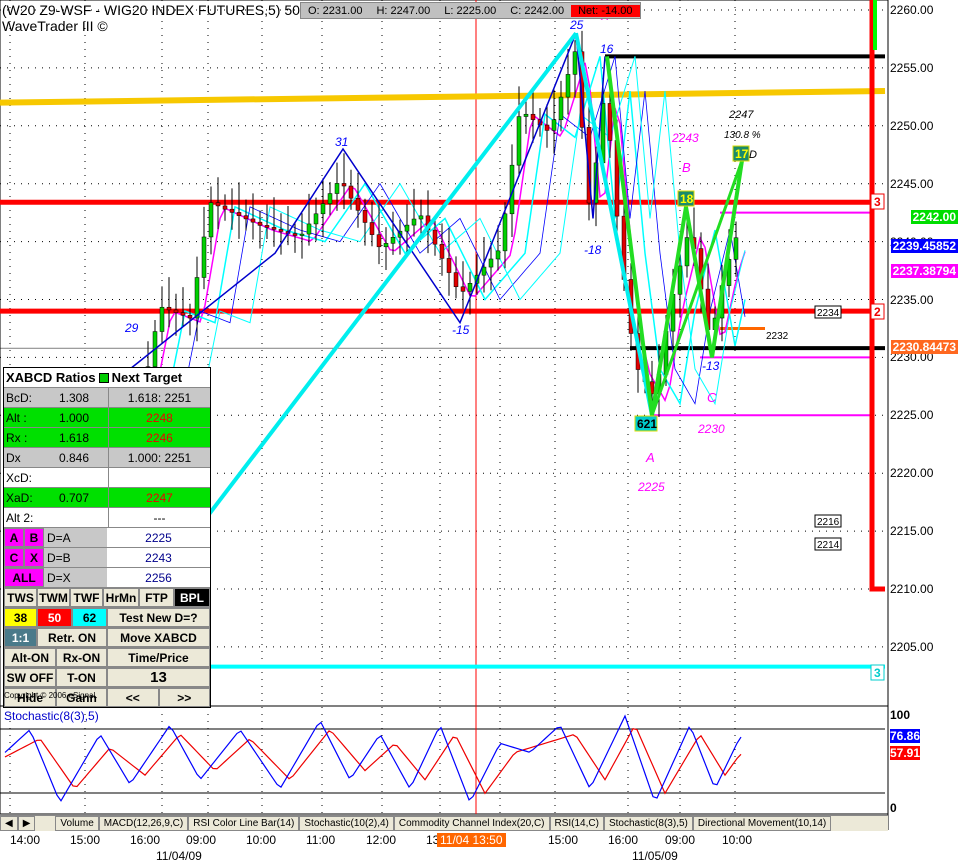 This screenshot has height=865, width=960. Describe the element at coordinates (159, 517) in the screenshot. I see `ratio-target: ---` at that location.